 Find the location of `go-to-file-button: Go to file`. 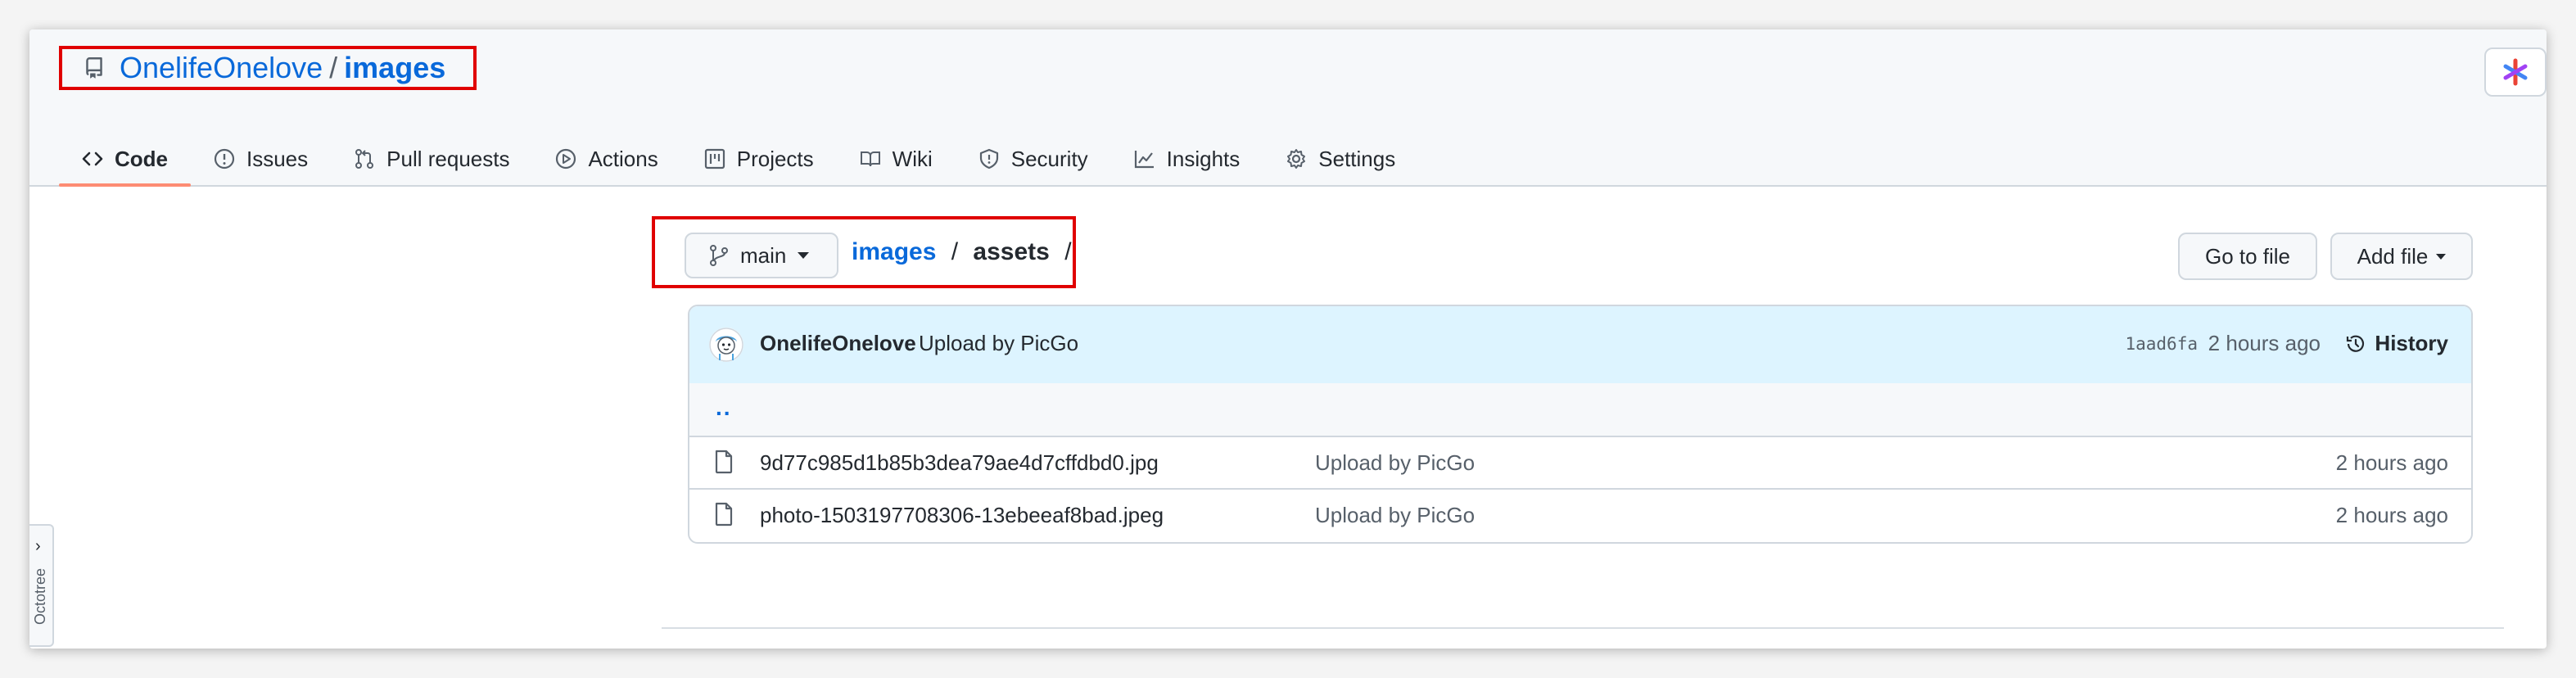

go-to-file-button: Go to file is located at coordinates (2247, 256).